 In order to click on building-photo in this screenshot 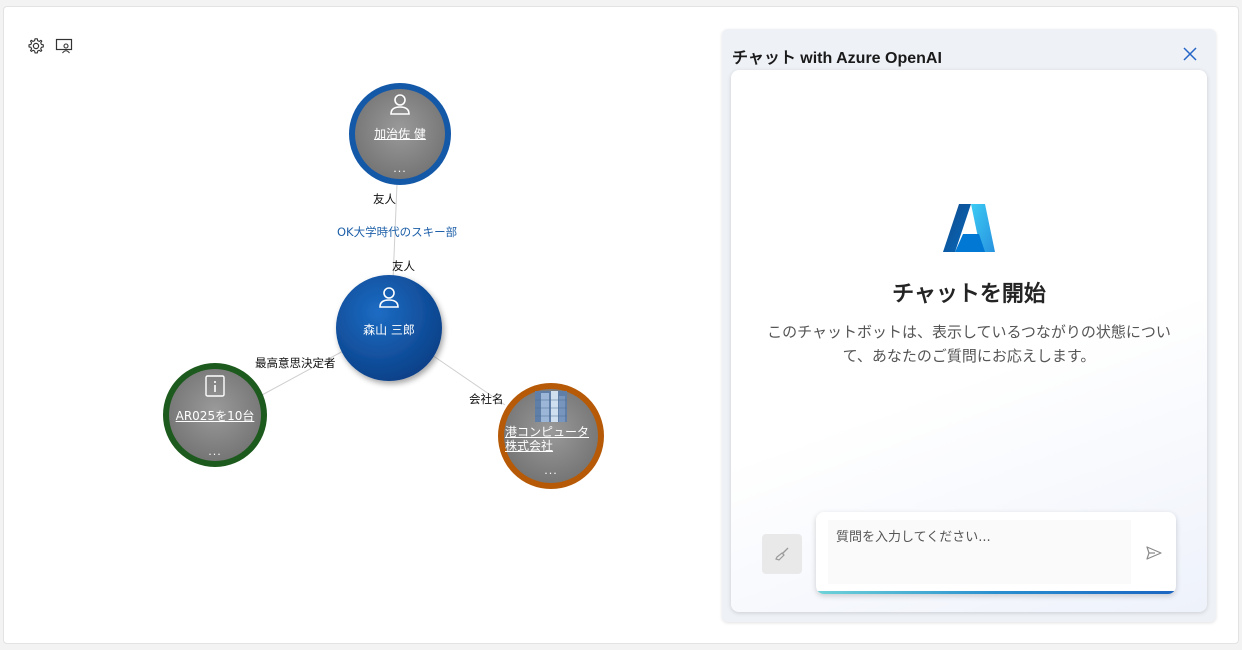, I will do `click(551, 406)`.